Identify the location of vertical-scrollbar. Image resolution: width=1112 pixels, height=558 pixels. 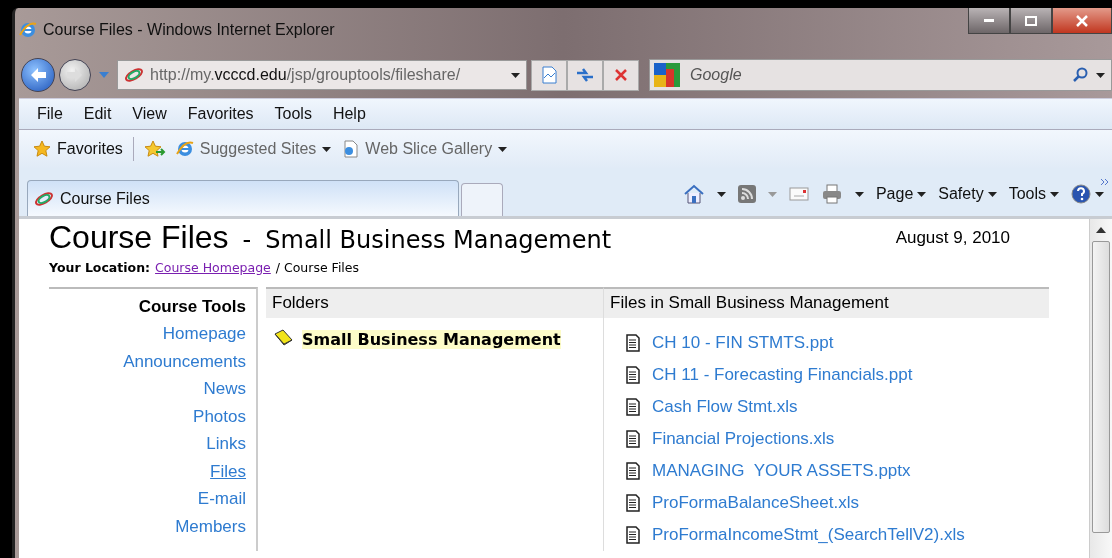
(1100, 388).